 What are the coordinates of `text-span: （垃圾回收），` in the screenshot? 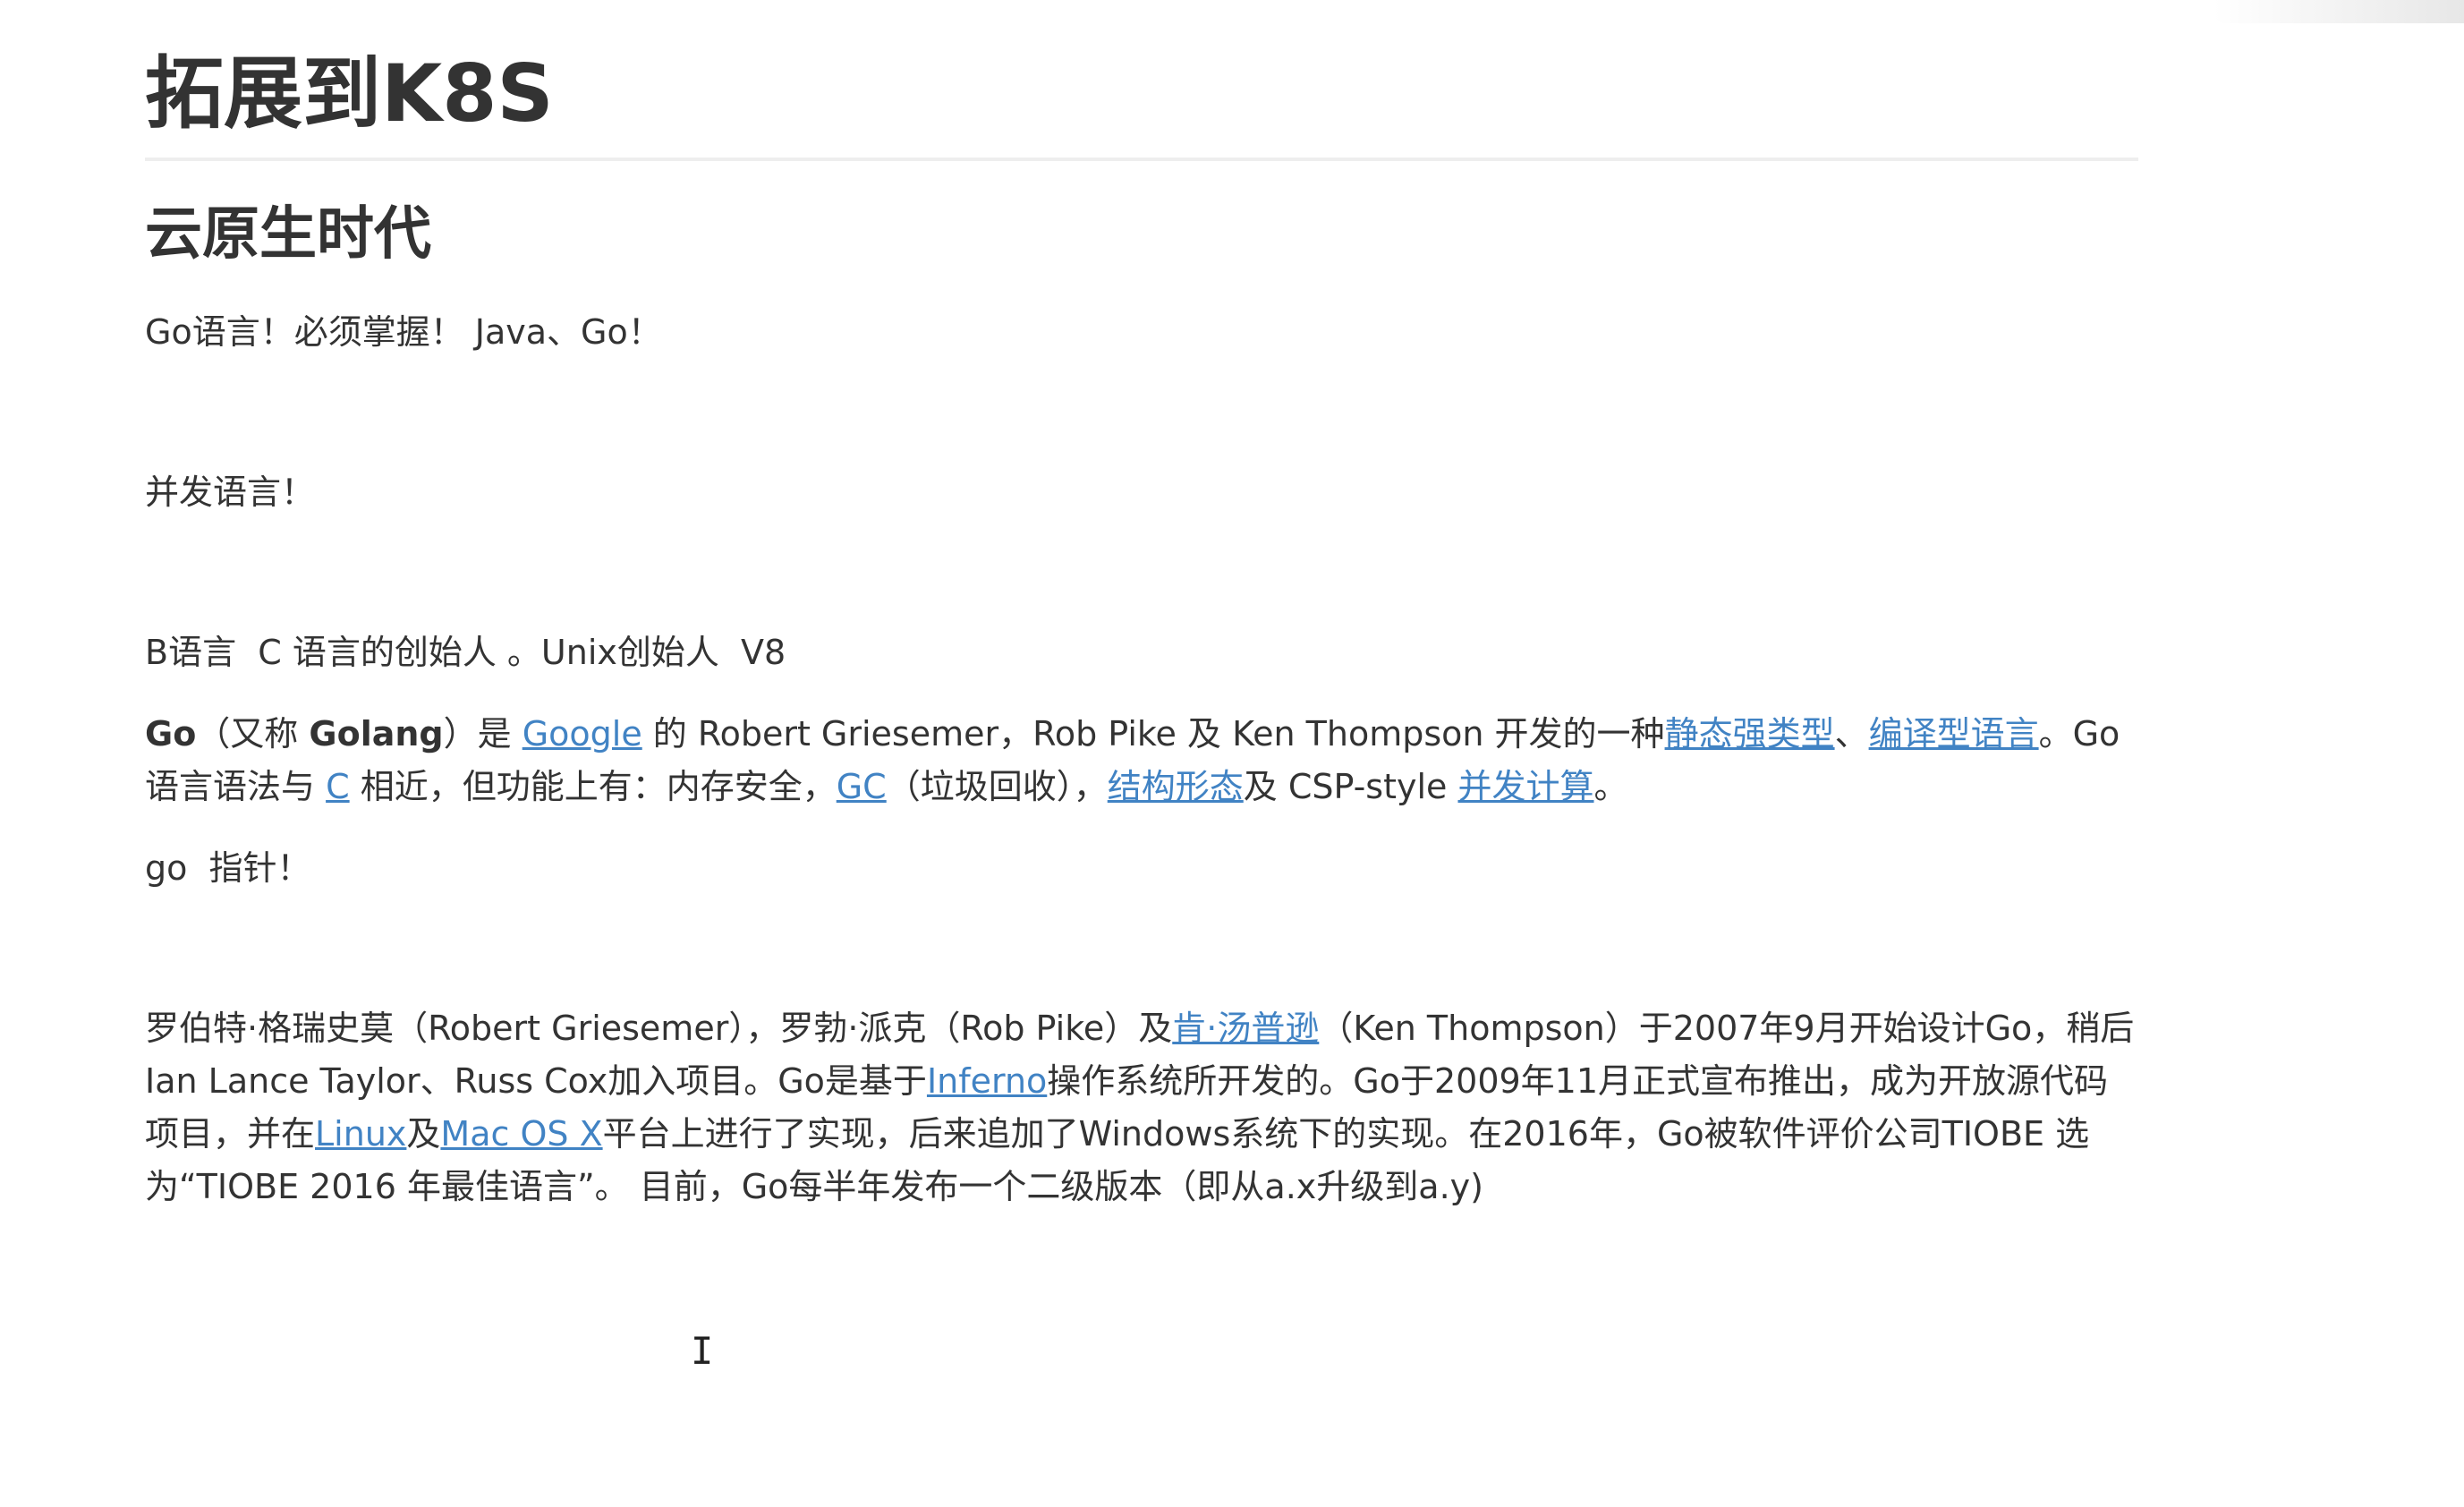 It's located at (997, 786).